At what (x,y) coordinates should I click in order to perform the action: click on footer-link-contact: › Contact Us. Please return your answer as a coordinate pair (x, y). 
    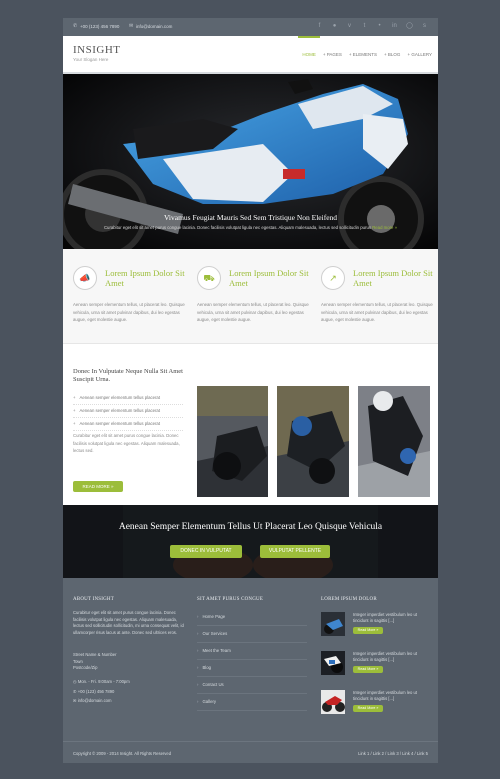
    Looking at the image, I should click on (252, 685).